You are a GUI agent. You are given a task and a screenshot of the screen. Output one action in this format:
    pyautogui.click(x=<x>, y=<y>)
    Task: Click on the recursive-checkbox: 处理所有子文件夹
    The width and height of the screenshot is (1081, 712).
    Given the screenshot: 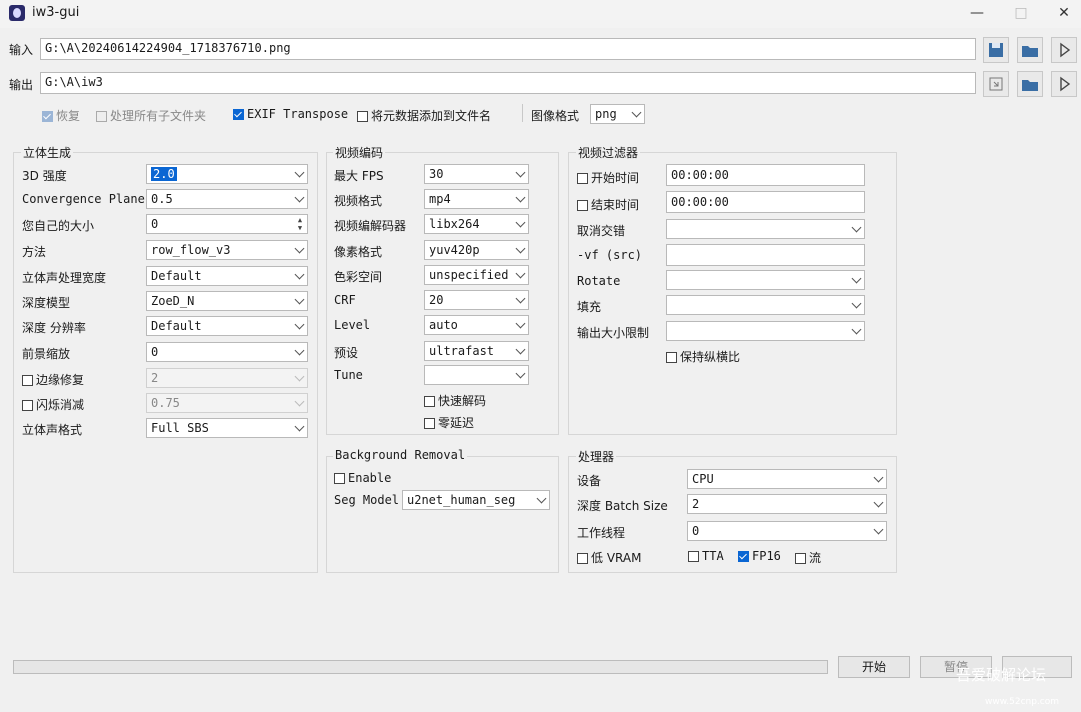 What is the action you would take?
    pyautogui.click(x=151, y=115)
    